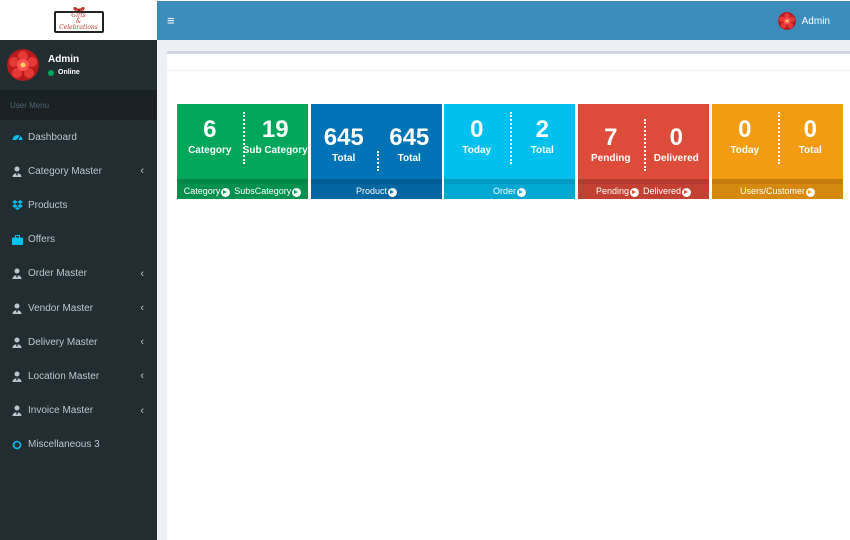 This screenshot has height=540, width=850. What do you see at coordinates (17, 445) in the screenshot?
I see `circle-icon` at bounding box center [17, 445].